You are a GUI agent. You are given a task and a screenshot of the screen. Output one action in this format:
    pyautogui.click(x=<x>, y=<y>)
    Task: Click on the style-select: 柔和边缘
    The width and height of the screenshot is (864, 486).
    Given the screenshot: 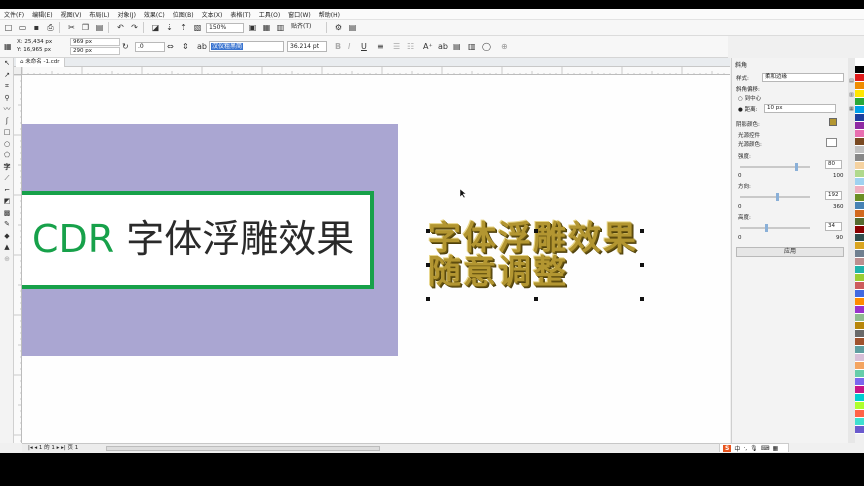 What is the action you would take?
    pyautogui.click(x=803, y=77)
    